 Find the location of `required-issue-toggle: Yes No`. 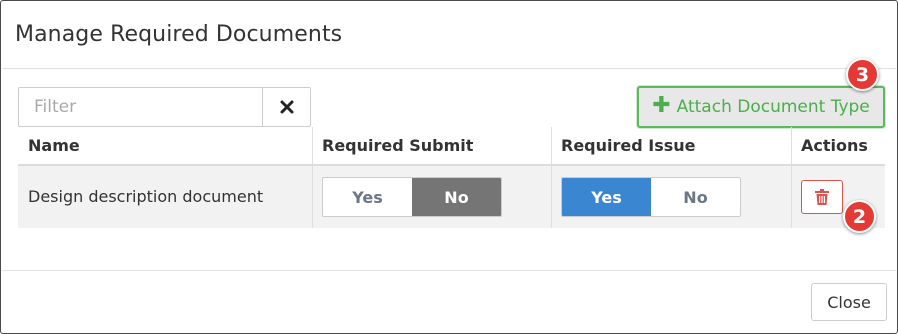

required-issue-toggle: Yes No is located at coordinates (651, 197).